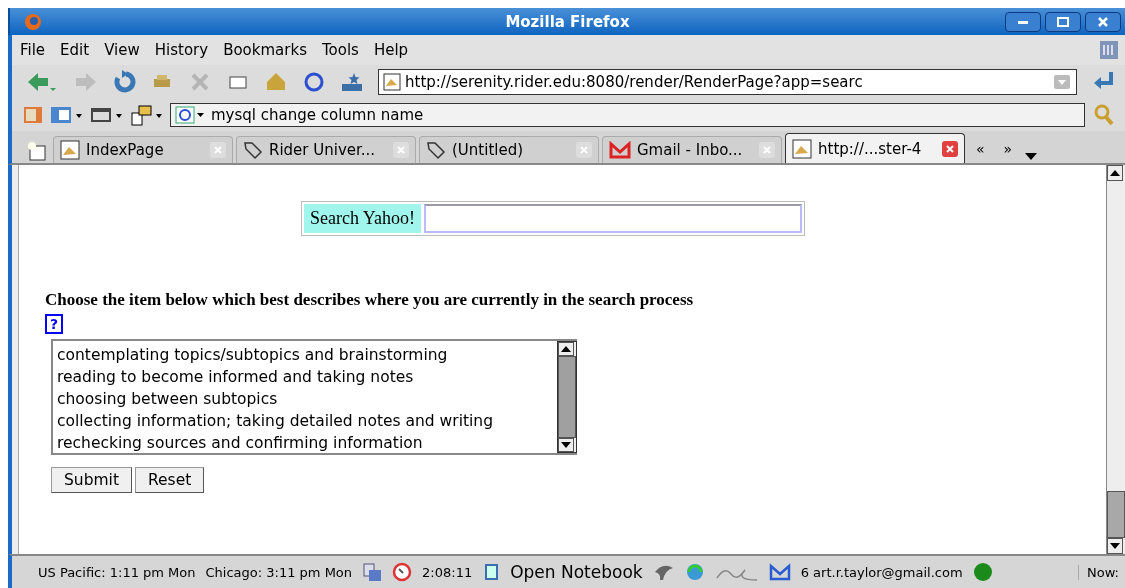 This screenshot has height=588, width=1125. I want to click on firefox-logo-icon, so click(33, 21).